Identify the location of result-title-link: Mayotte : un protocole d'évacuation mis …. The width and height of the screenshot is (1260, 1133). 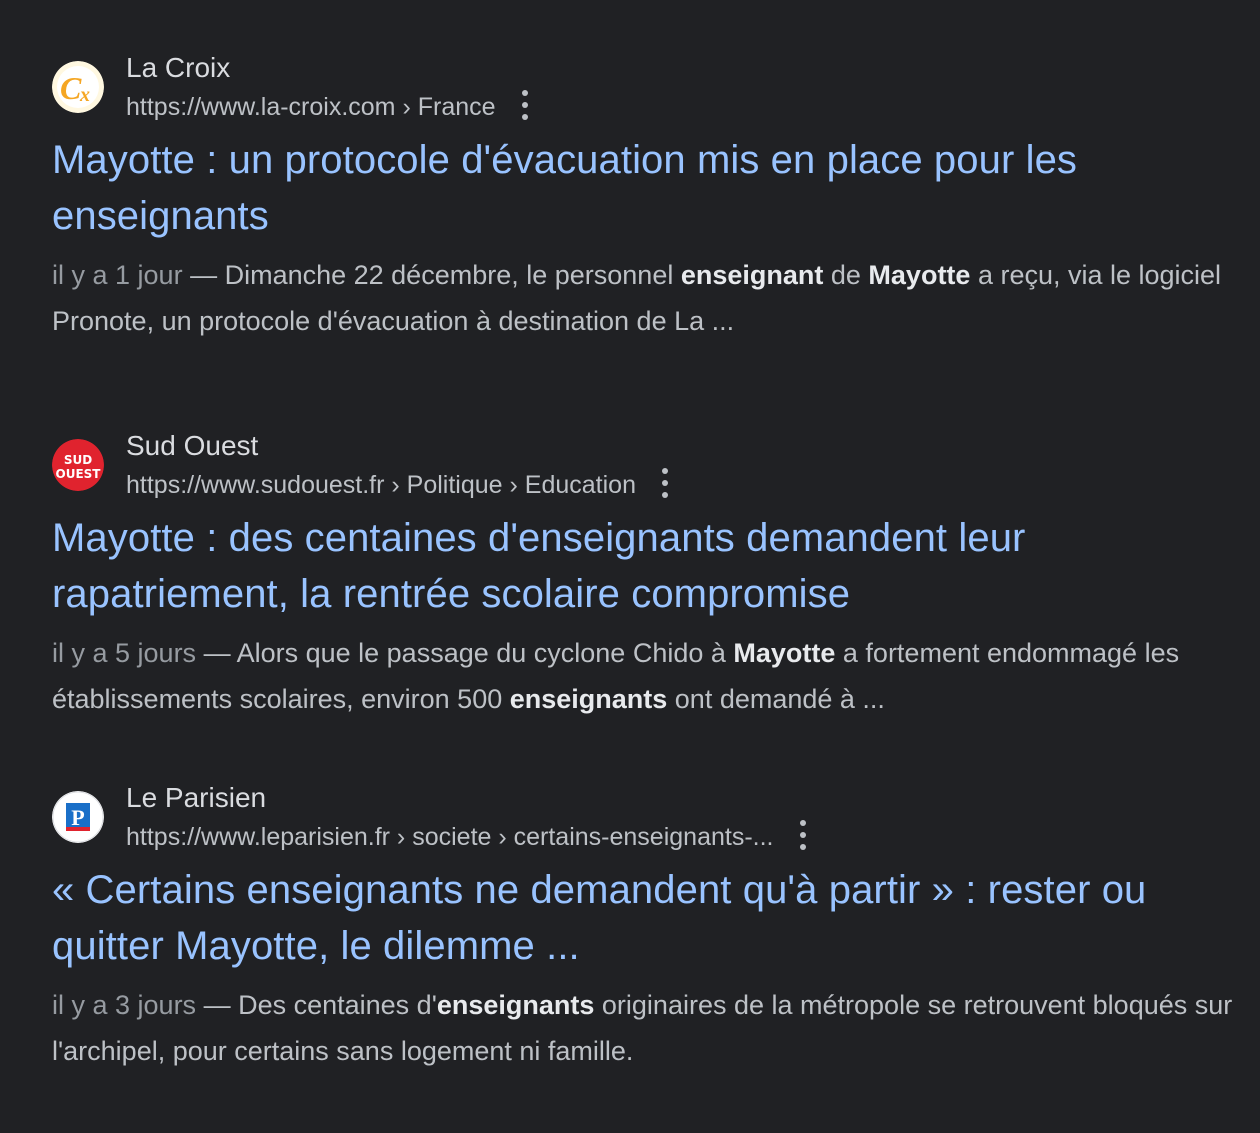
(652, 188).